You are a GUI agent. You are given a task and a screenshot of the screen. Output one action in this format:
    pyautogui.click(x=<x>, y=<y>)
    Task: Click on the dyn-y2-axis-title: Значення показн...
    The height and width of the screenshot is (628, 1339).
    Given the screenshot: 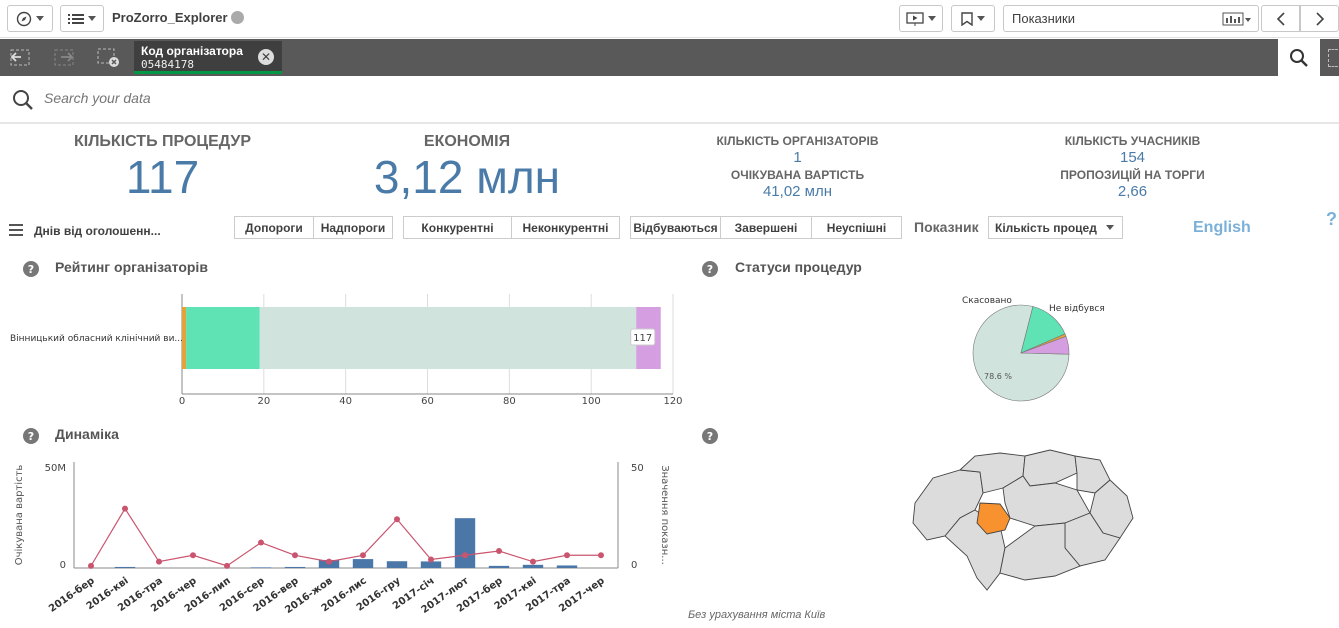 What is the action you would take?
    pyautogui.click(x=664, y=515)
    